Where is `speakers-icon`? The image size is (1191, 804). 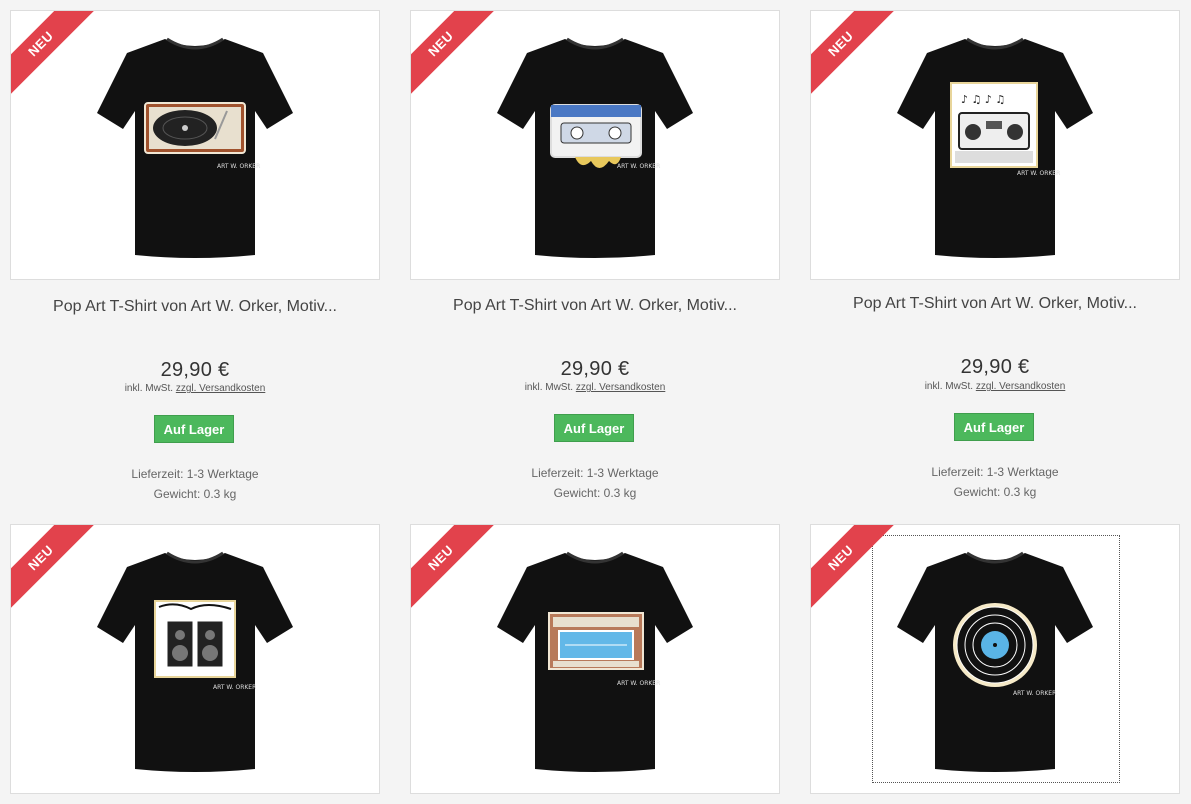 speakers-icon is located at coordinates (195, 639).